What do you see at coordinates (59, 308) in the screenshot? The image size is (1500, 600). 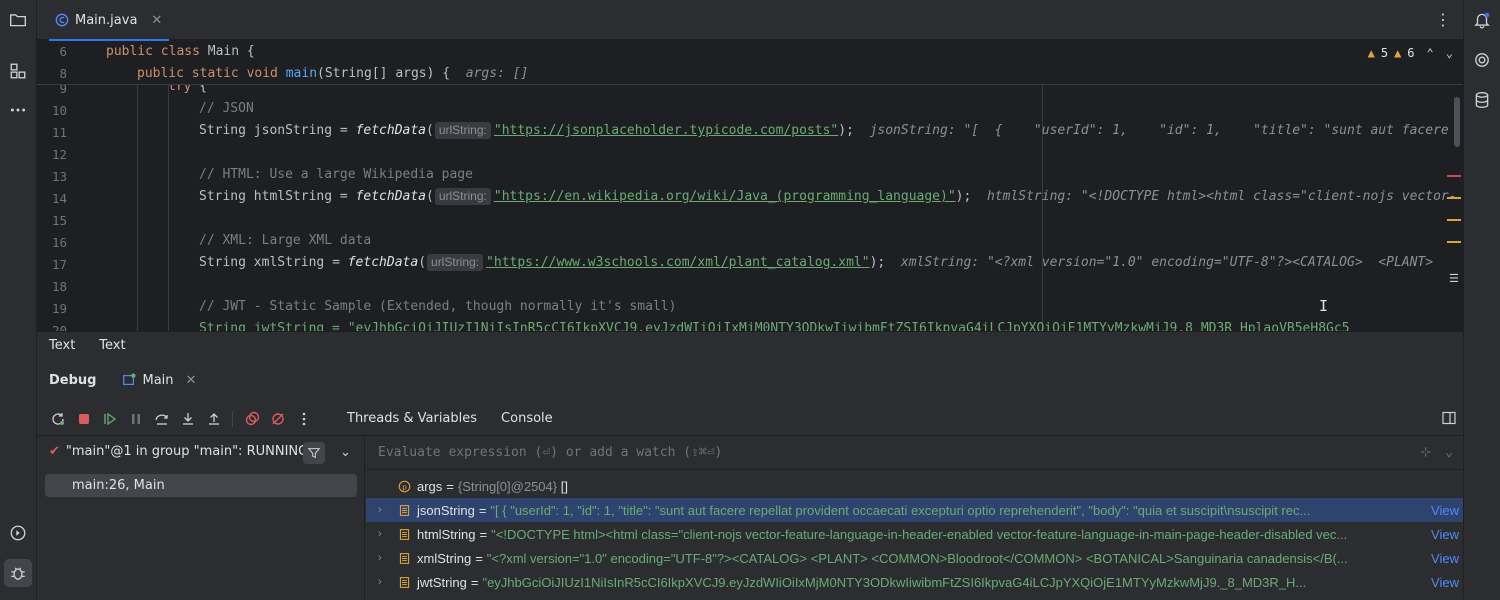 I see `line-number: 19` at bounding box center [59, 308].